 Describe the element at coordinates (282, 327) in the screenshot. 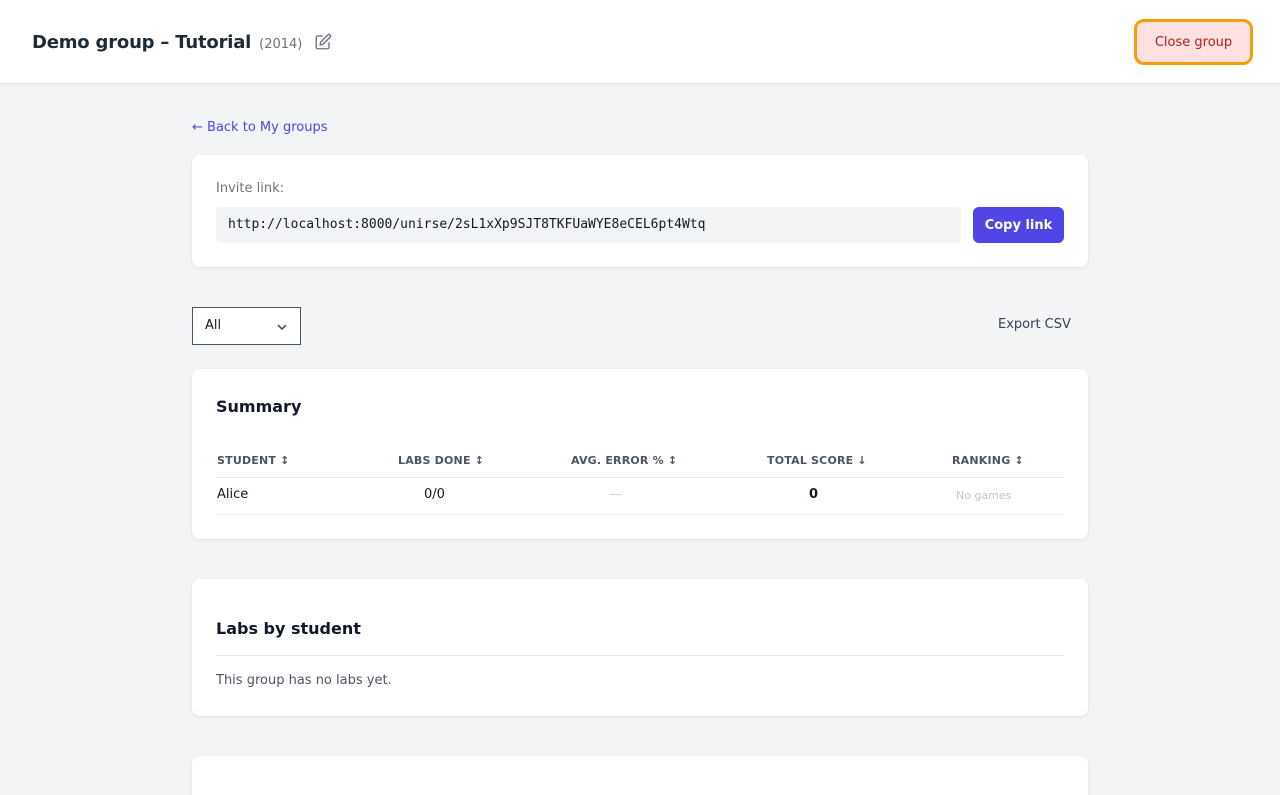

I see `chevron-down-icon` at that location.